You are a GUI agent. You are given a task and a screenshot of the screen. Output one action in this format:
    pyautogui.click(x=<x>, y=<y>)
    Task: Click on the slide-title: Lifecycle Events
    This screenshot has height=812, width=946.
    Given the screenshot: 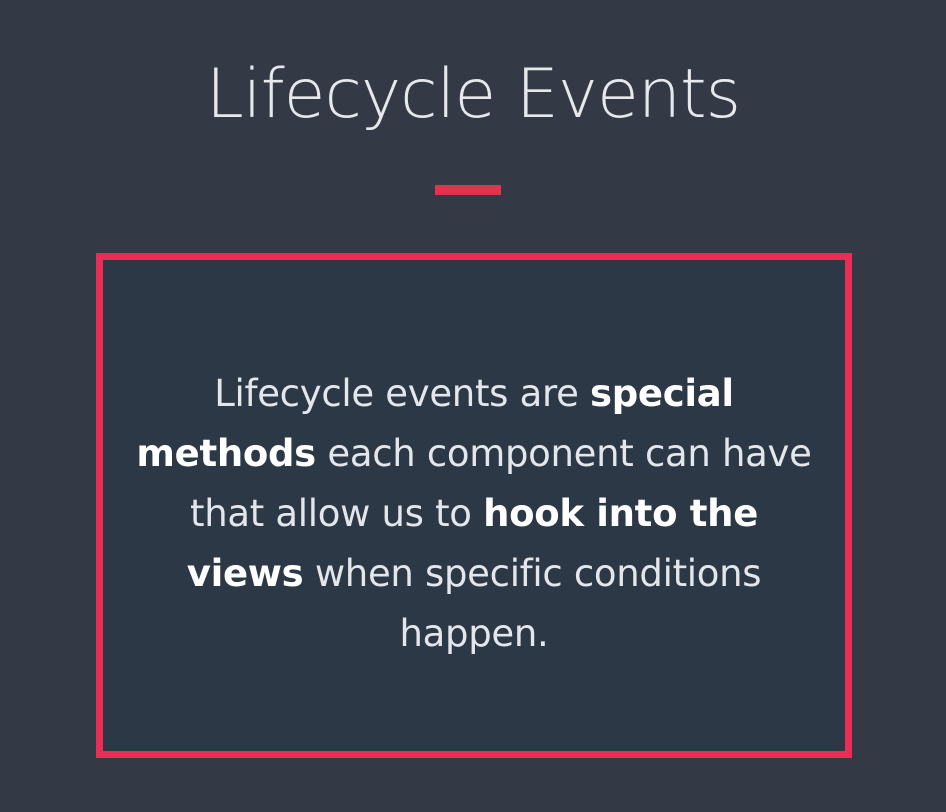 What is the action you would take?
    pyautogui.click(x=473, y=94)
    